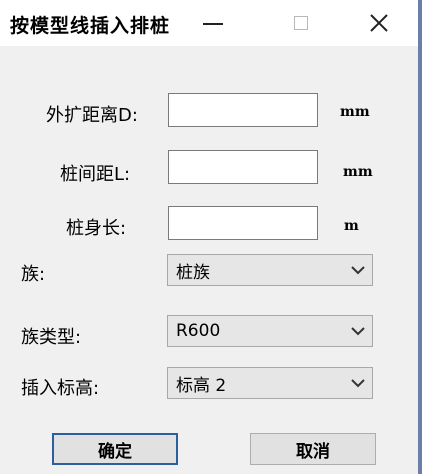 This screenshot has width=422, height=474. Describe the element at coordinates (60, 388) in the screenshot. I see `level-label: 插入标高:` at that location.